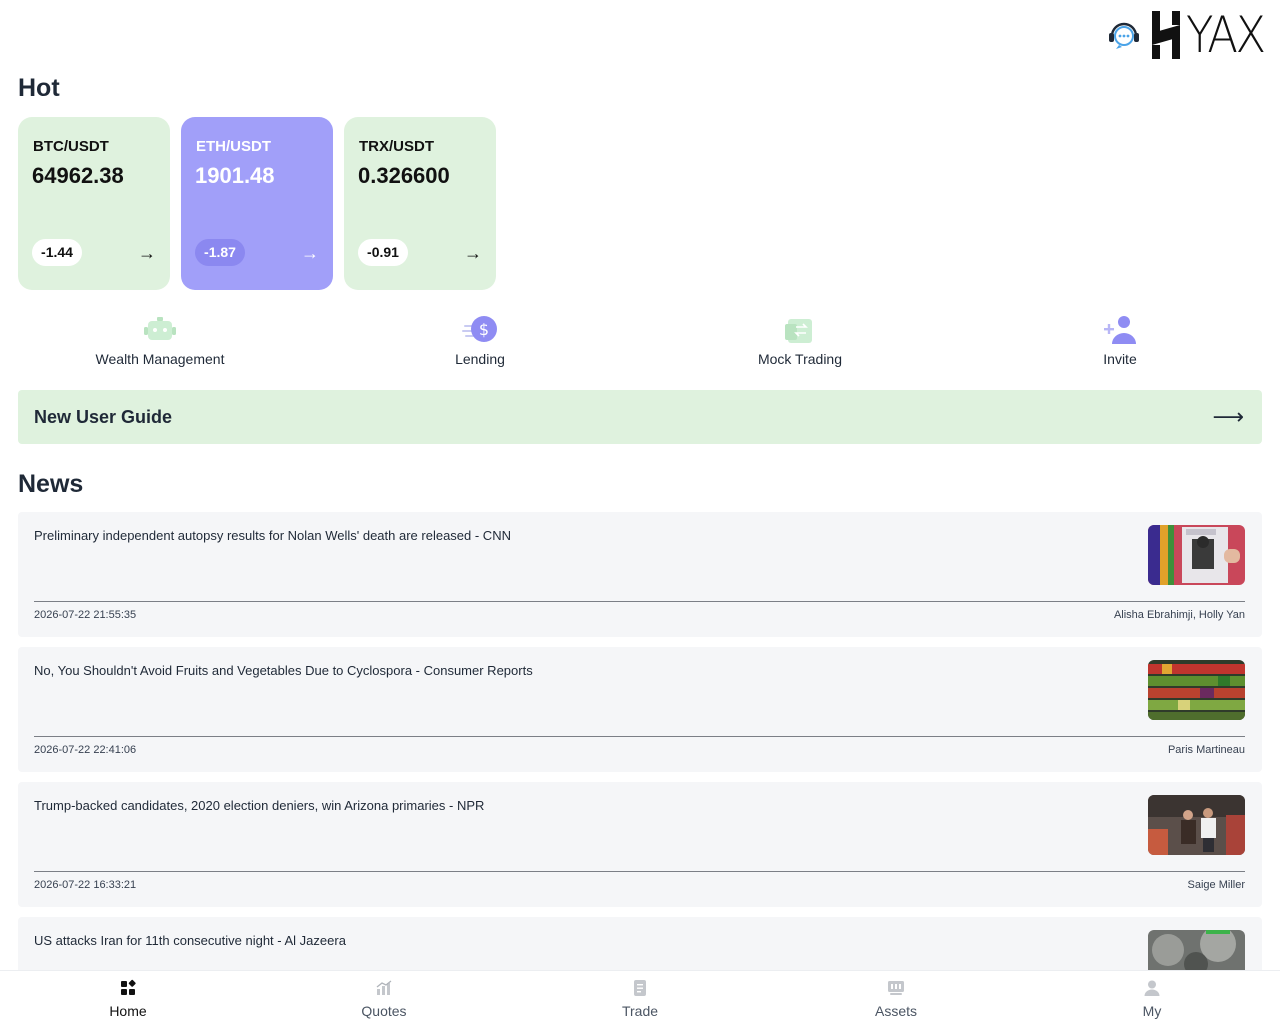  What do you see at coordinates (1152, 1011) in the screenshot?
I see `tab-label: My` at bounding box center [1152, 1011].